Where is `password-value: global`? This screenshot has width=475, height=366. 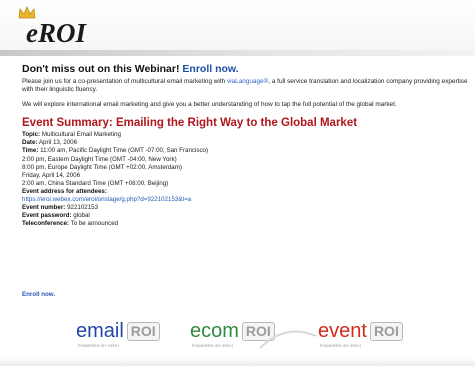 password-value: global is located at coordinates (81, 216).